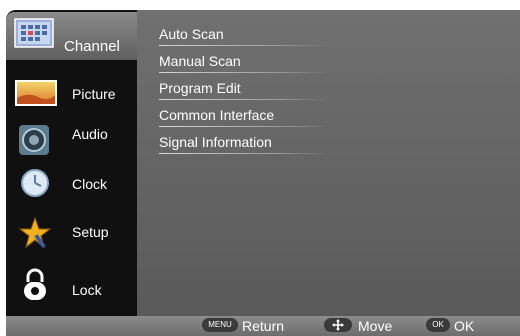 The width and height of the screenshot is (520, 336). Describe the element at coordinates (35, 233) in the screenshot. I see `setup-star-icon` at that location.